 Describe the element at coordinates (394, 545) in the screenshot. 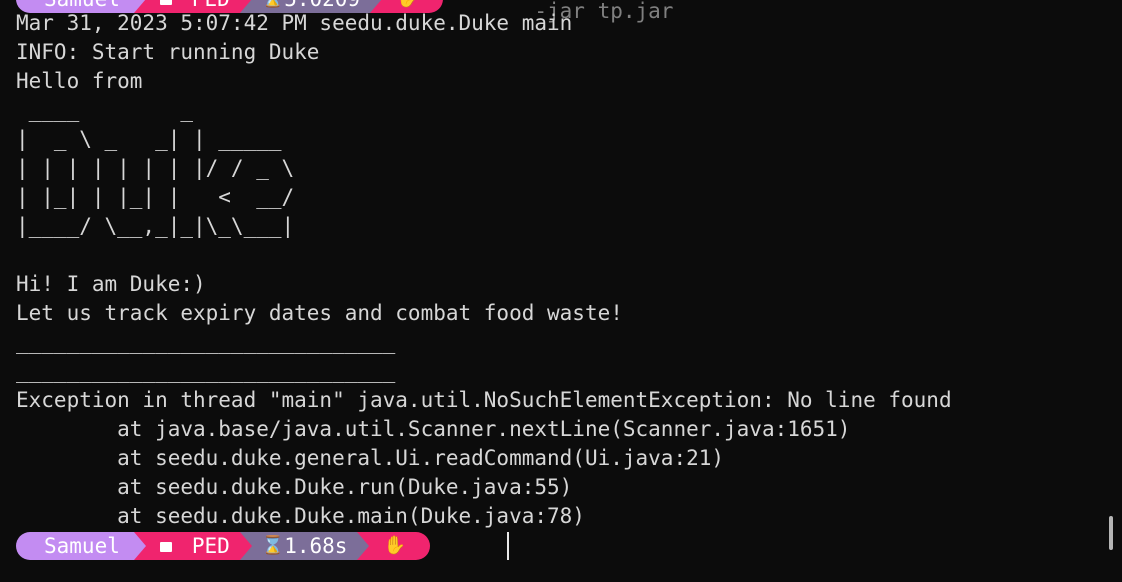

I see `hand-icon: ✋` at that location.